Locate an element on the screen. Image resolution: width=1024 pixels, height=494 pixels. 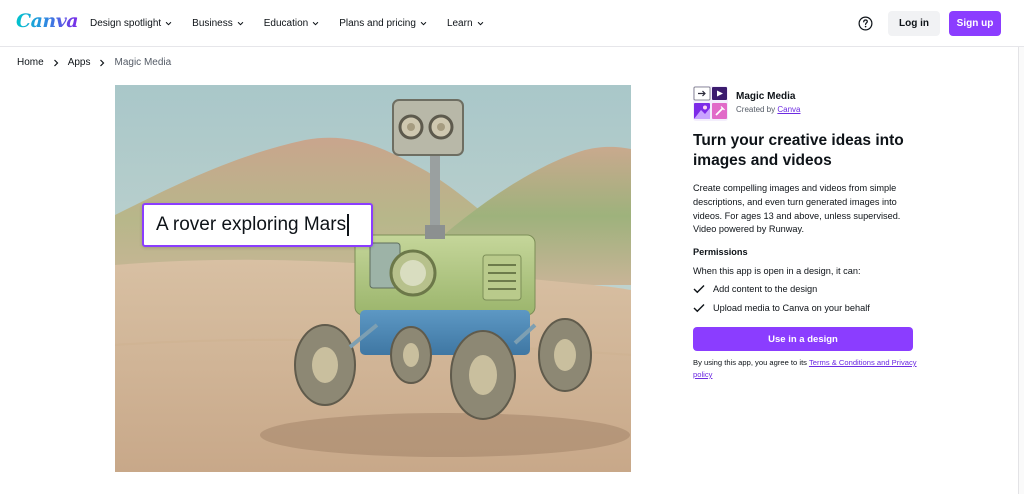
created-by: Created by Canva is located at coordinates (768, 109).